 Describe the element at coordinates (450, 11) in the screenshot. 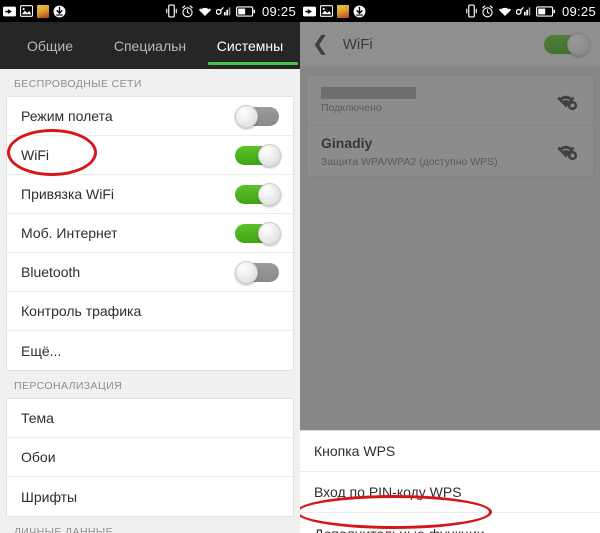

I see `status-bar-right: 09:25` at that location.